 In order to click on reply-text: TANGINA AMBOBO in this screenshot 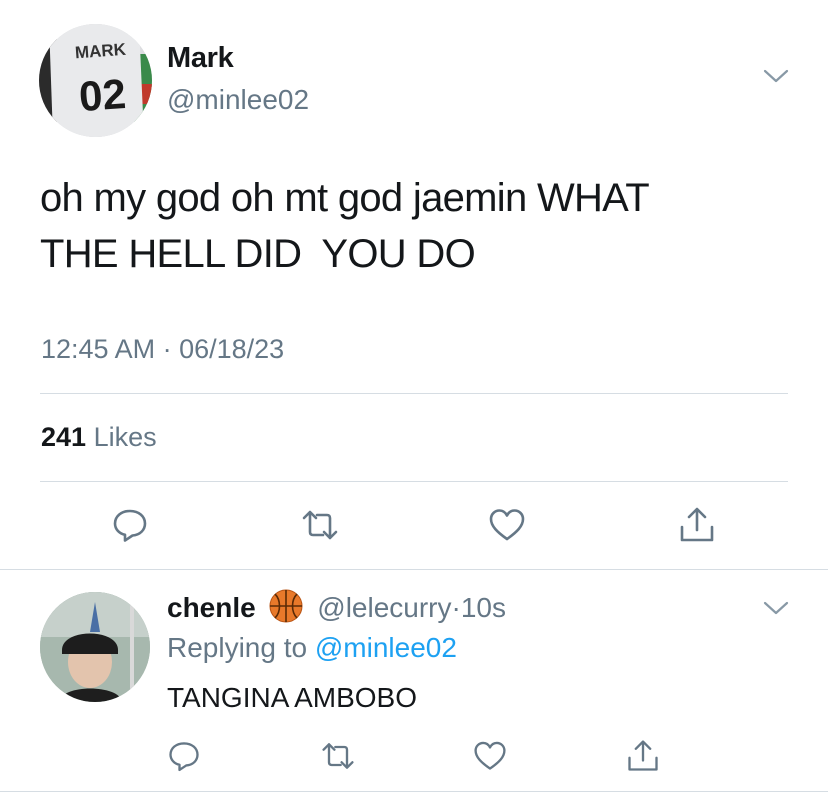, I will do `click(292, 697)`.